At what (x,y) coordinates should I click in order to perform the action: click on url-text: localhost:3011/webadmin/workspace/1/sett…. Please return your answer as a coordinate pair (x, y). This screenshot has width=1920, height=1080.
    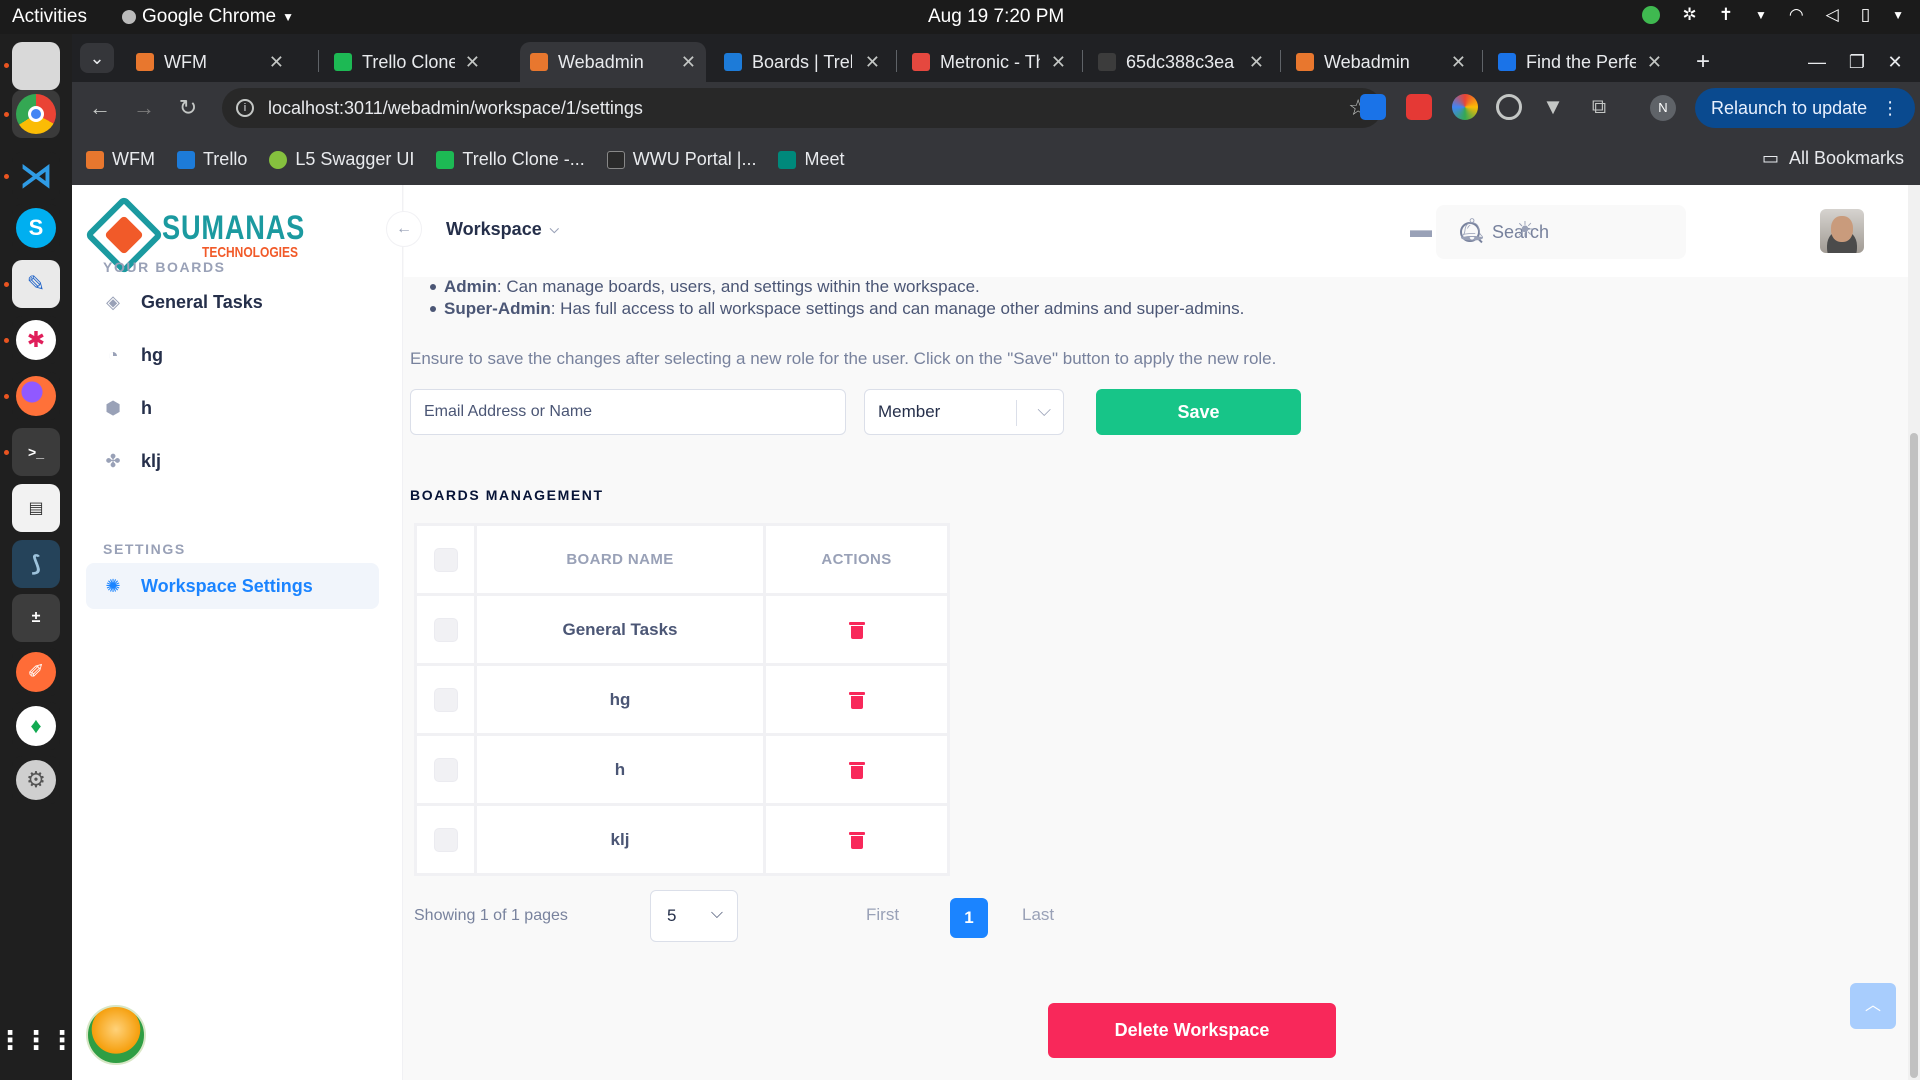
    Looking at the image, I should click on (455, 108).